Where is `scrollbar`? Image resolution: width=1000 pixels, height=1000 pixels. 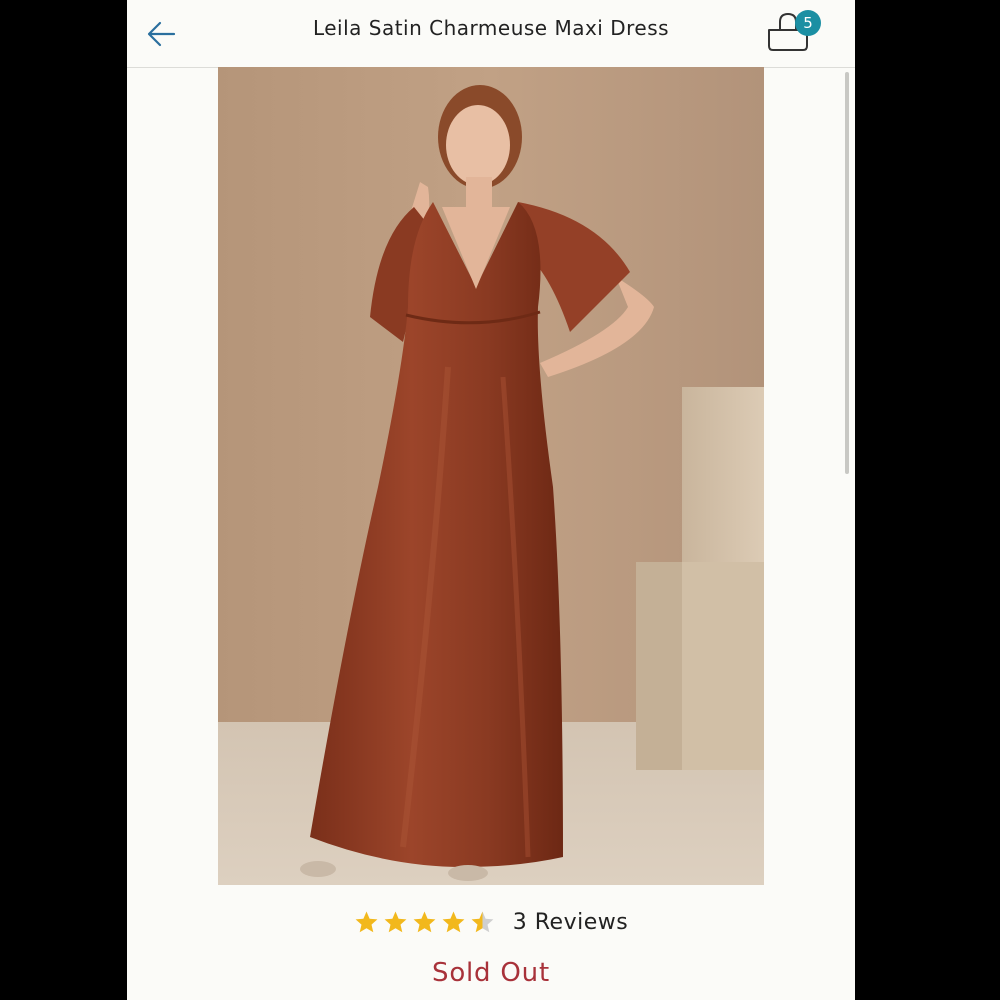 scrollbar is located at coordinates (847, 273).